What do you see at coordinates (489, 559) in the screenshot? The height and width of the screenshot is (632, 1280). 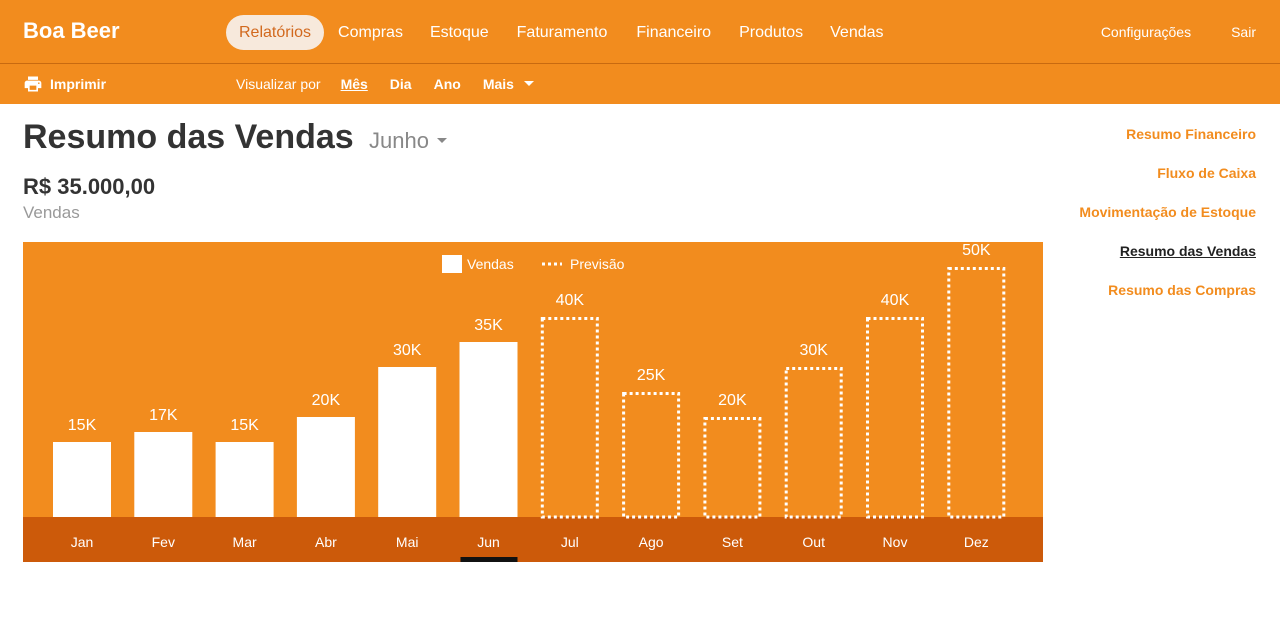 I see `selected-month-marker` at bounding box center [489, 559].